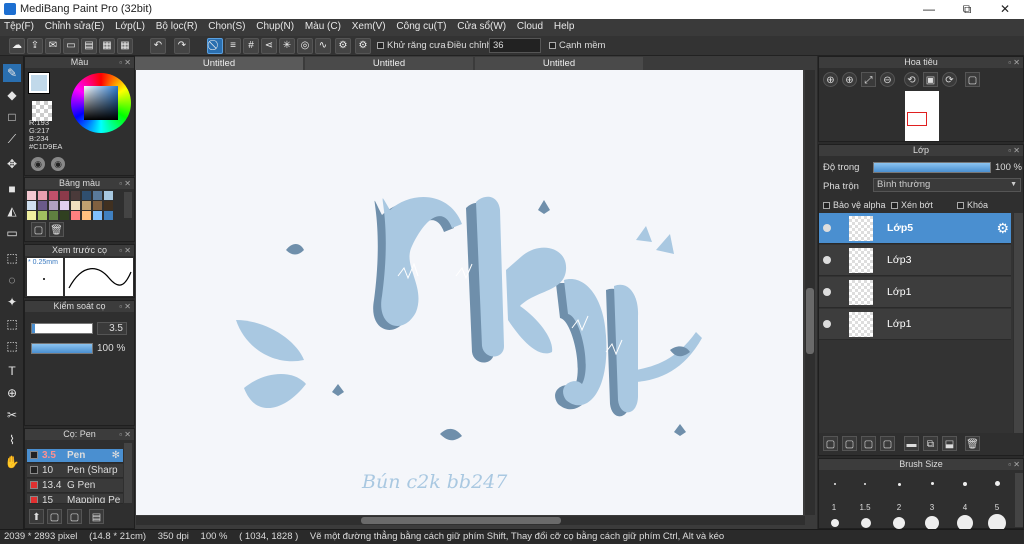  Describe the element at coordinates (112, 328) in the screenshot. I see `brush-size-value: 3.5` at that location.